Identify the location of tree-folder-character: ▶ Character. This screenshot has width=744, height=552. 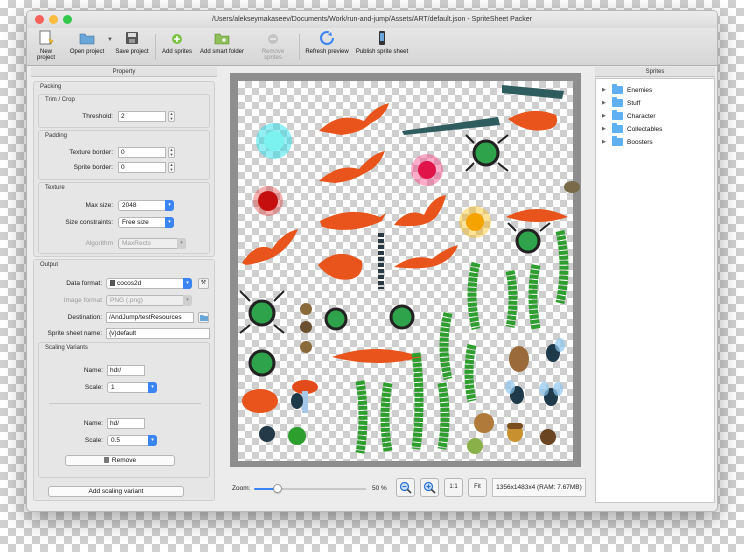
(629, 115).